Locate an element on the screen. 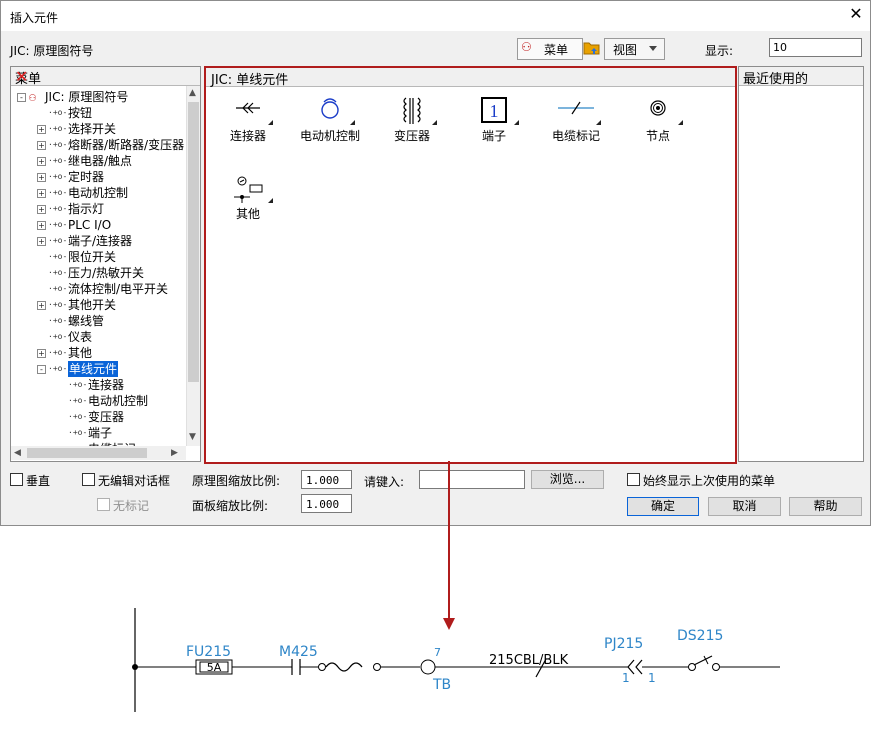  enter-block-input is located at coordinates (472, 479).